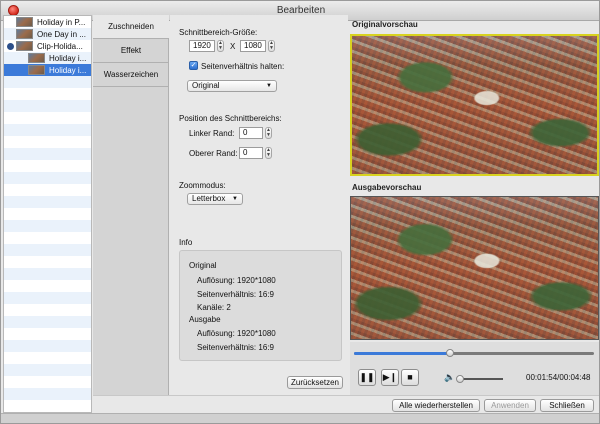 Image resolution: width=600 pixels, height=424 pixels. What do you see at coordinates (251, 133) in the screenshot?
I see `left-margin-field: 0` at bounding box center [251, 133].